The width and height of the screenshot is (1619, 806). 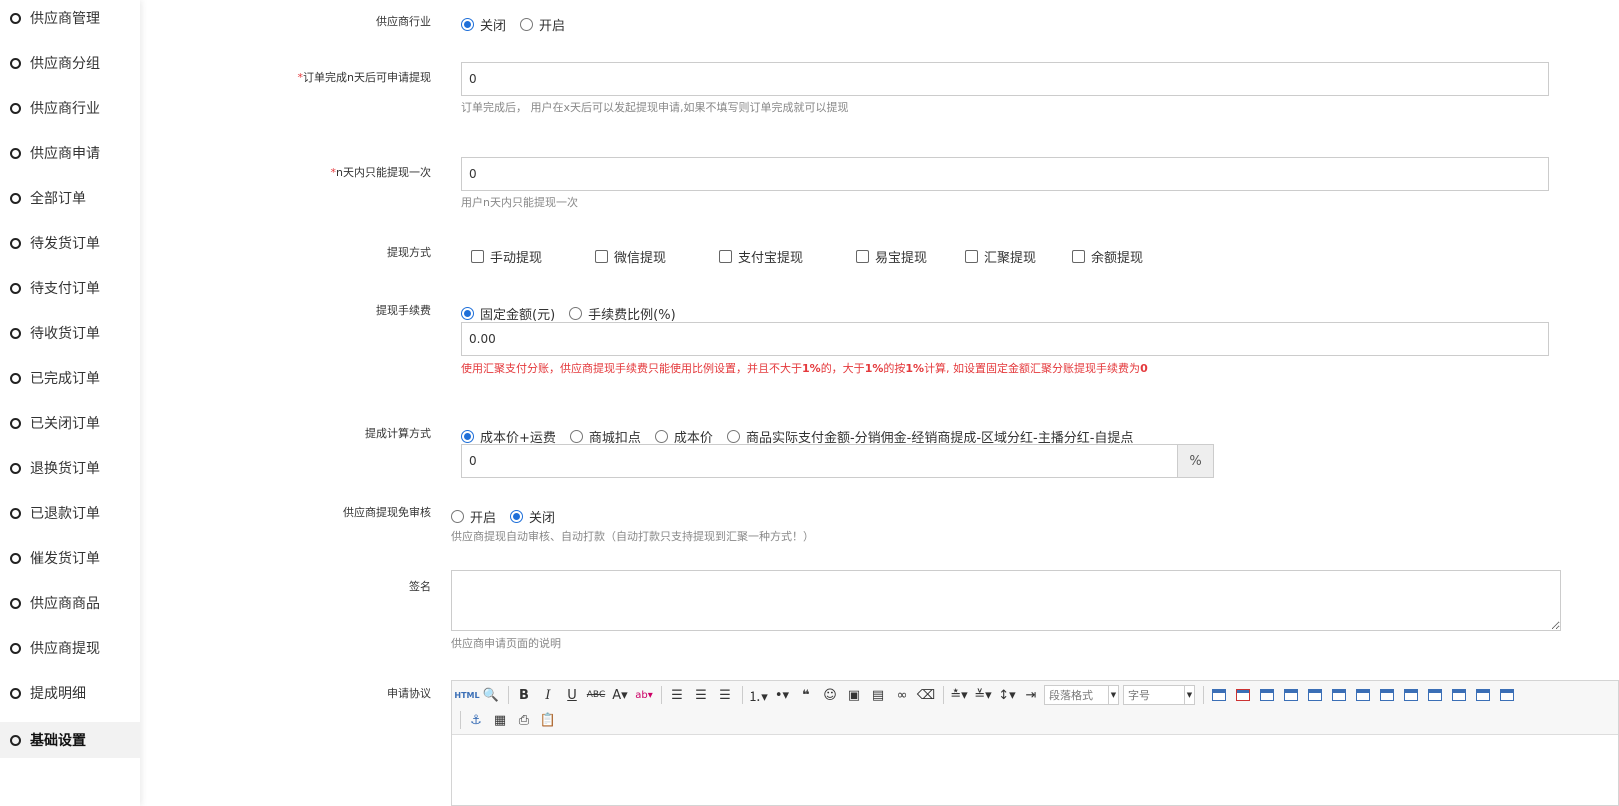 I want to click on unordered-list-icon: •▾, so click(x=782, y=695).